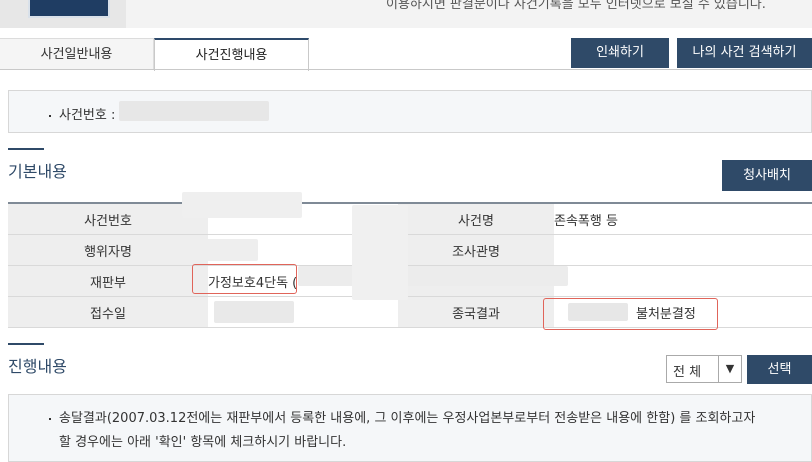 This screenshot has width=812, height=462. What do you see at coordinates (406, 69) in the screenshot?
I see `tab-divider` at bounding box center [406, 69].